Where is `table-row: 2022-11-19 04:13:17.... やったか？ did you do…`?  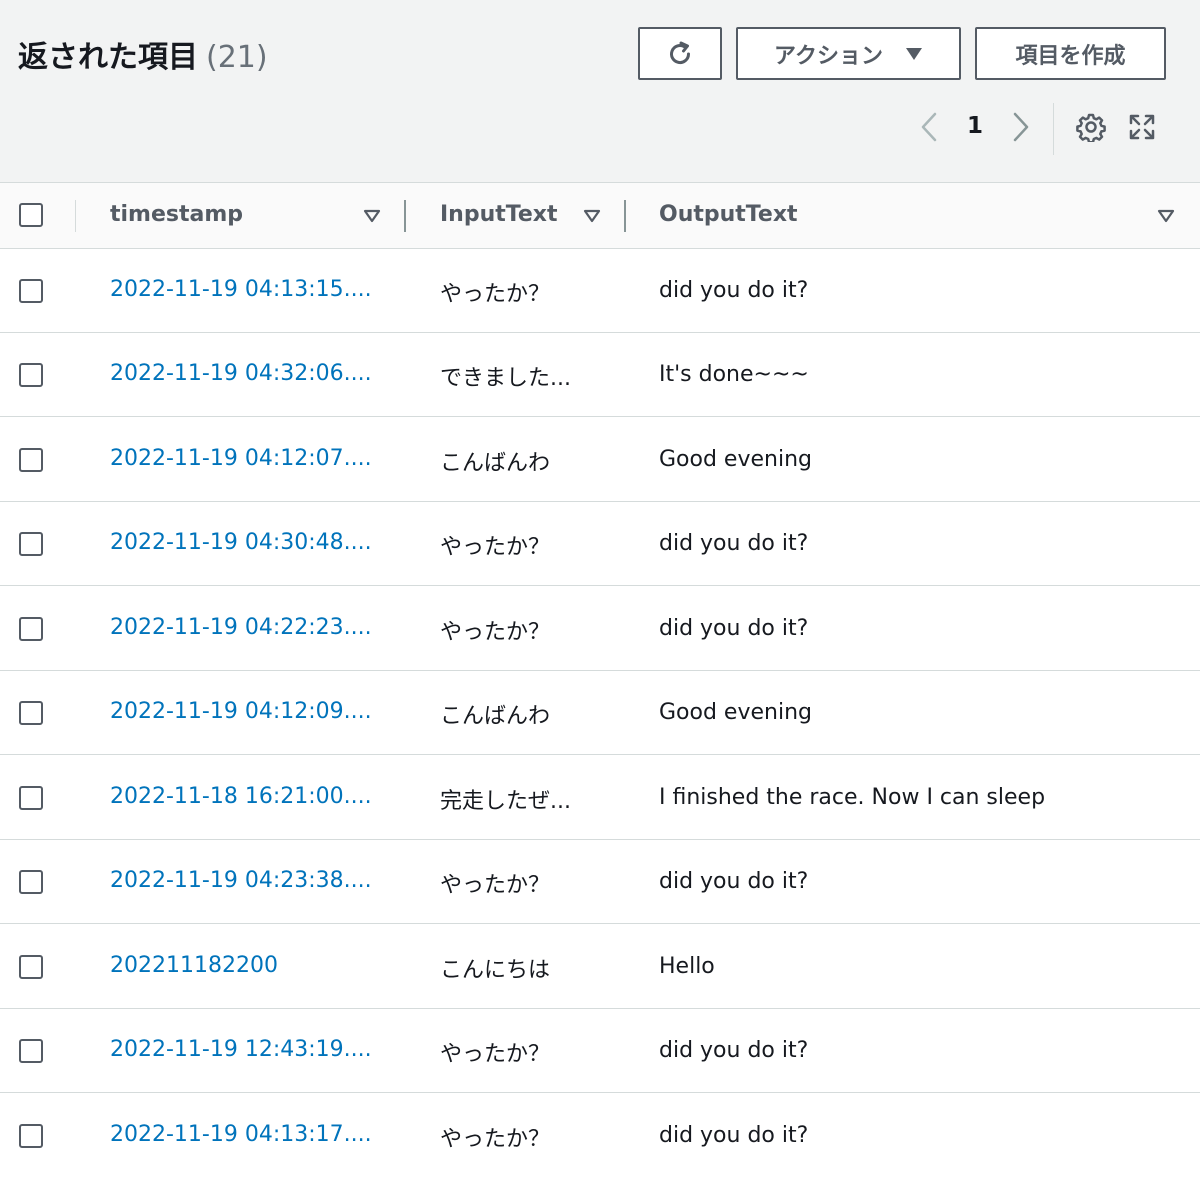 table-row: 2022-11-19 04:13:17.... やったか？ did you do… is located at coordinates (600, 1135).